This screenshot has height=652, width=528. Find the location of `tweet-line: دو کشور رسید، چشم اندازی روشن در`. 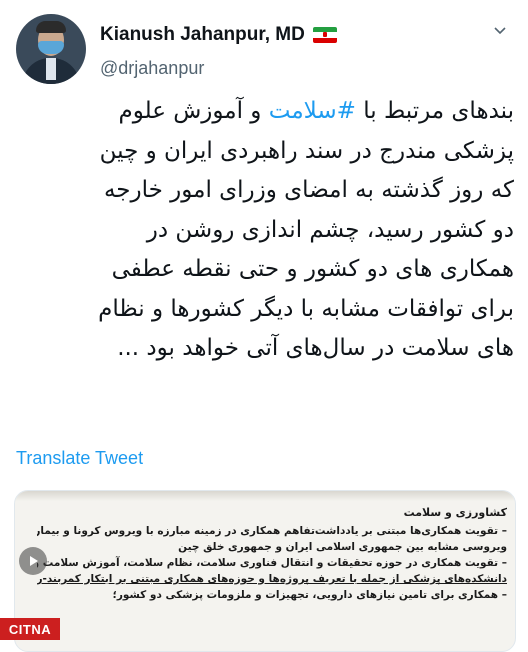

tweet-line: دو کشور رسید، چشم اندازی روشن در is located at coordinates (330, 229).